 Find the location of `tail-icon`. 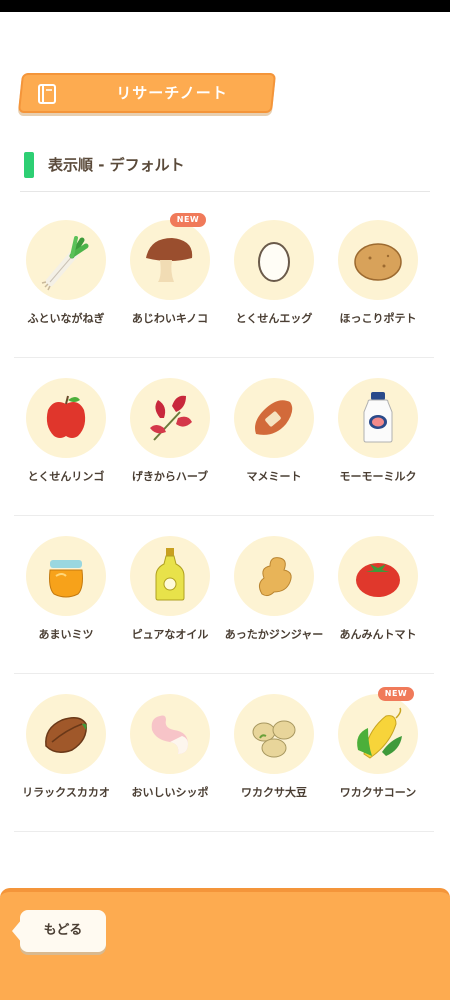

tail-icon is located at coordinates (169, 734).